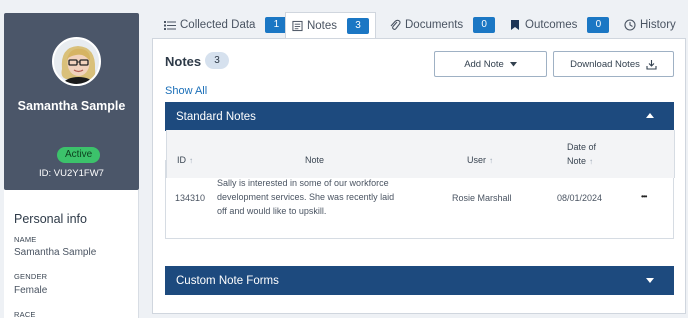 This screenshot has width=688, height=318. What do you see at coordinates (217, 60) in the screenshot?
I see `notes-count-badge: 3` at bounding box center [217, 60].